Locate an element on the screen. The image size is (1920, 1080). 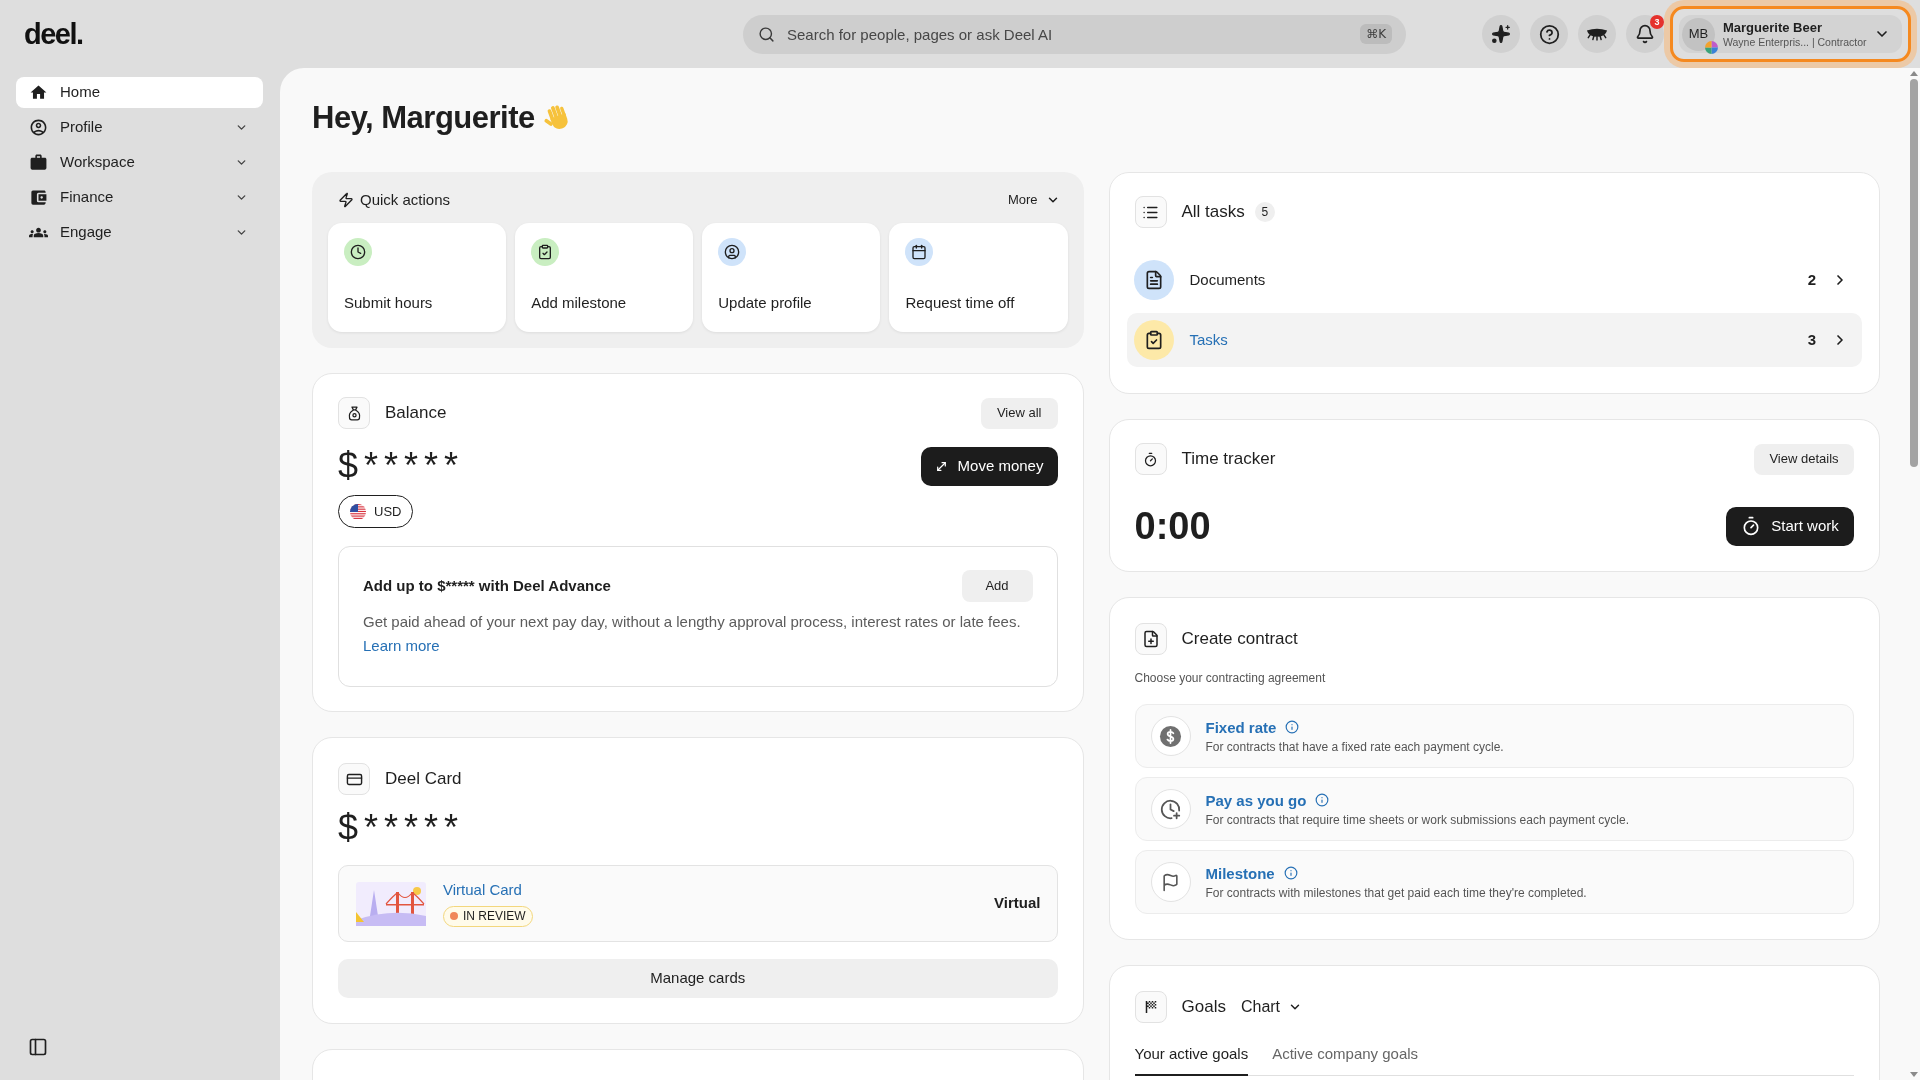
option-title: Fixed rate is located at coordinates (1241, 727).